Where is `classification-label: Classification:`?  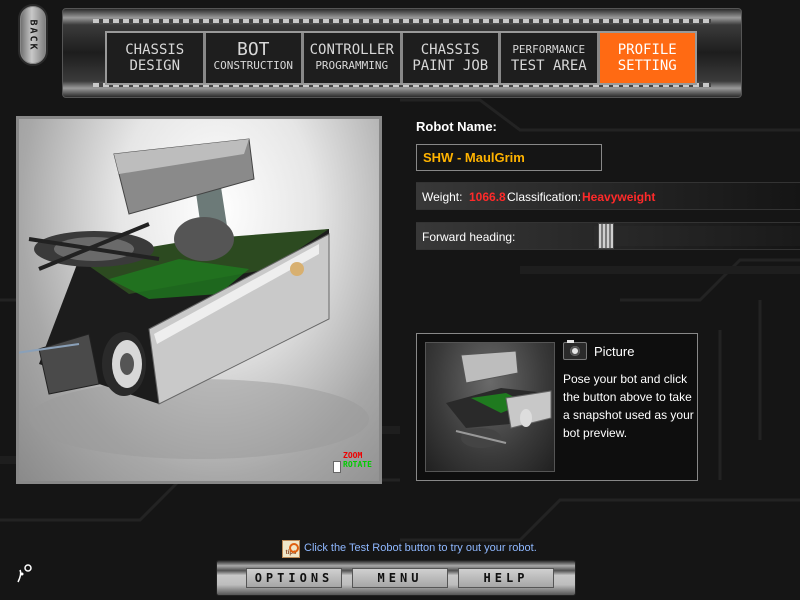
classification-label: Classification: is located at coordinates (544, 197).